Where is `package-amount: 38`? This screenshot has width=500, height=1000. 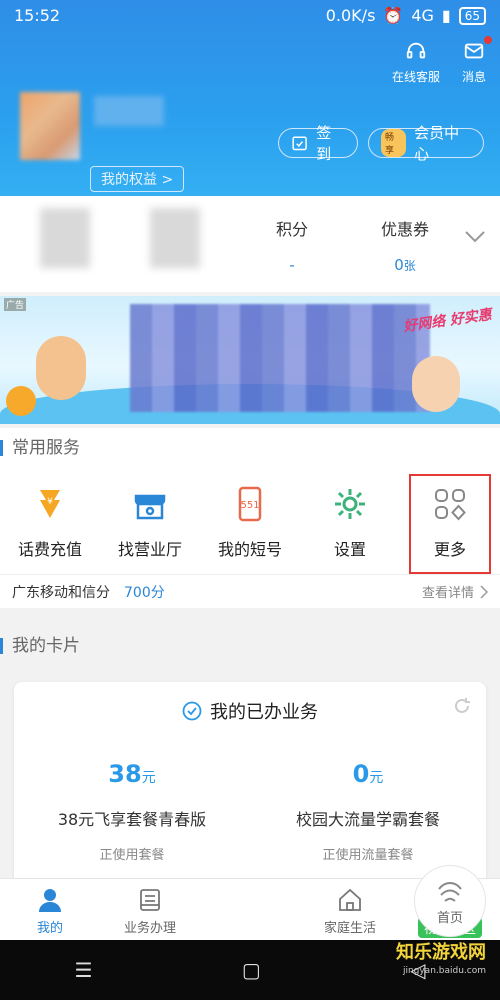
package-amount: 38 is located at coordinates (125, 774).